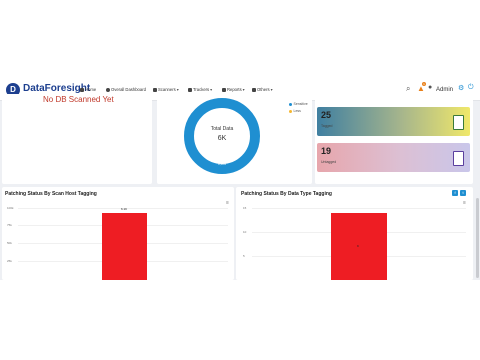 The height and width of the screenshot is (360, 480). What do you see at coordinates (455, 193) in the screenshot?
I see `facebook-share-icon: f` at bounding box center [455, 193].